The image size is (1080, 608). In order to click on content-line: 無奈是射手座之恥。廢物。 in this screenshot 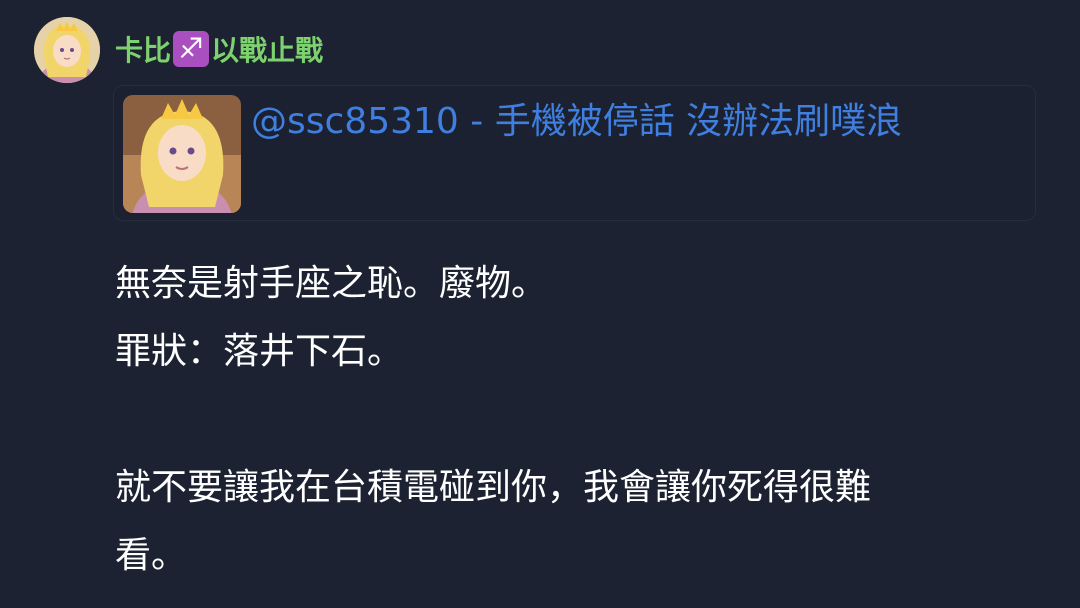, I will do `click(331, 283)`.